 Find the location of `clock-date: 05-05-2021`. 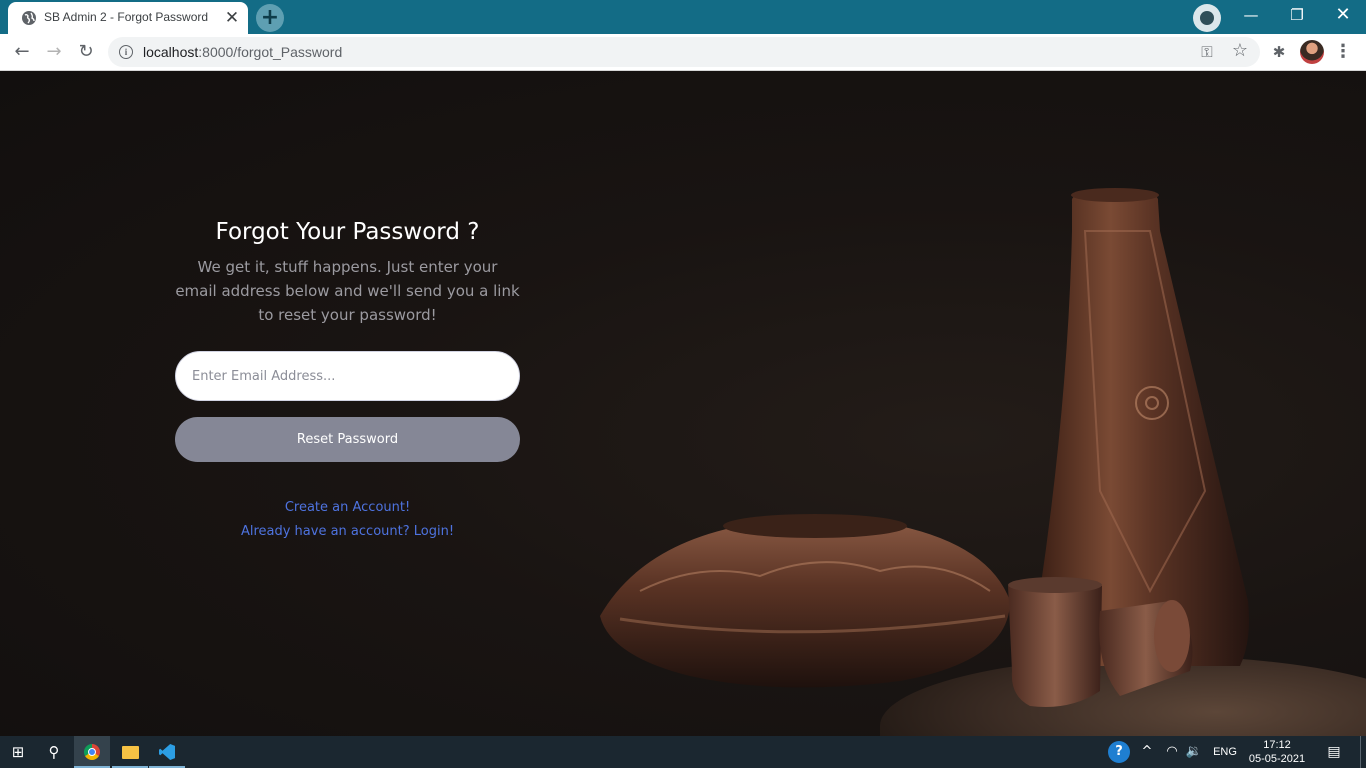

clock-date: 05-05-2021 is located at coordinates (1277, 759).